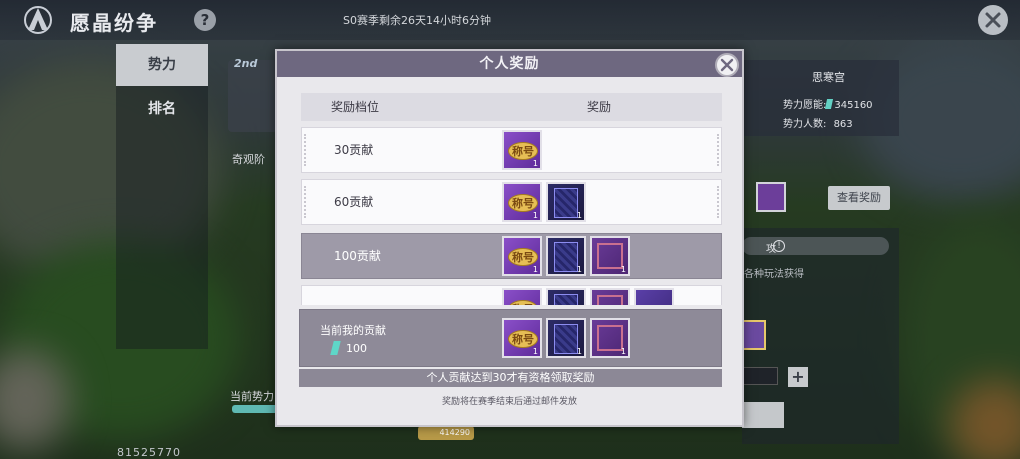 The height and width of the screenshot is (459, 1020). Describe the element at coordinates (114, 23) in the screenshot. I see `app-title: 愿晶纷争` at that location.